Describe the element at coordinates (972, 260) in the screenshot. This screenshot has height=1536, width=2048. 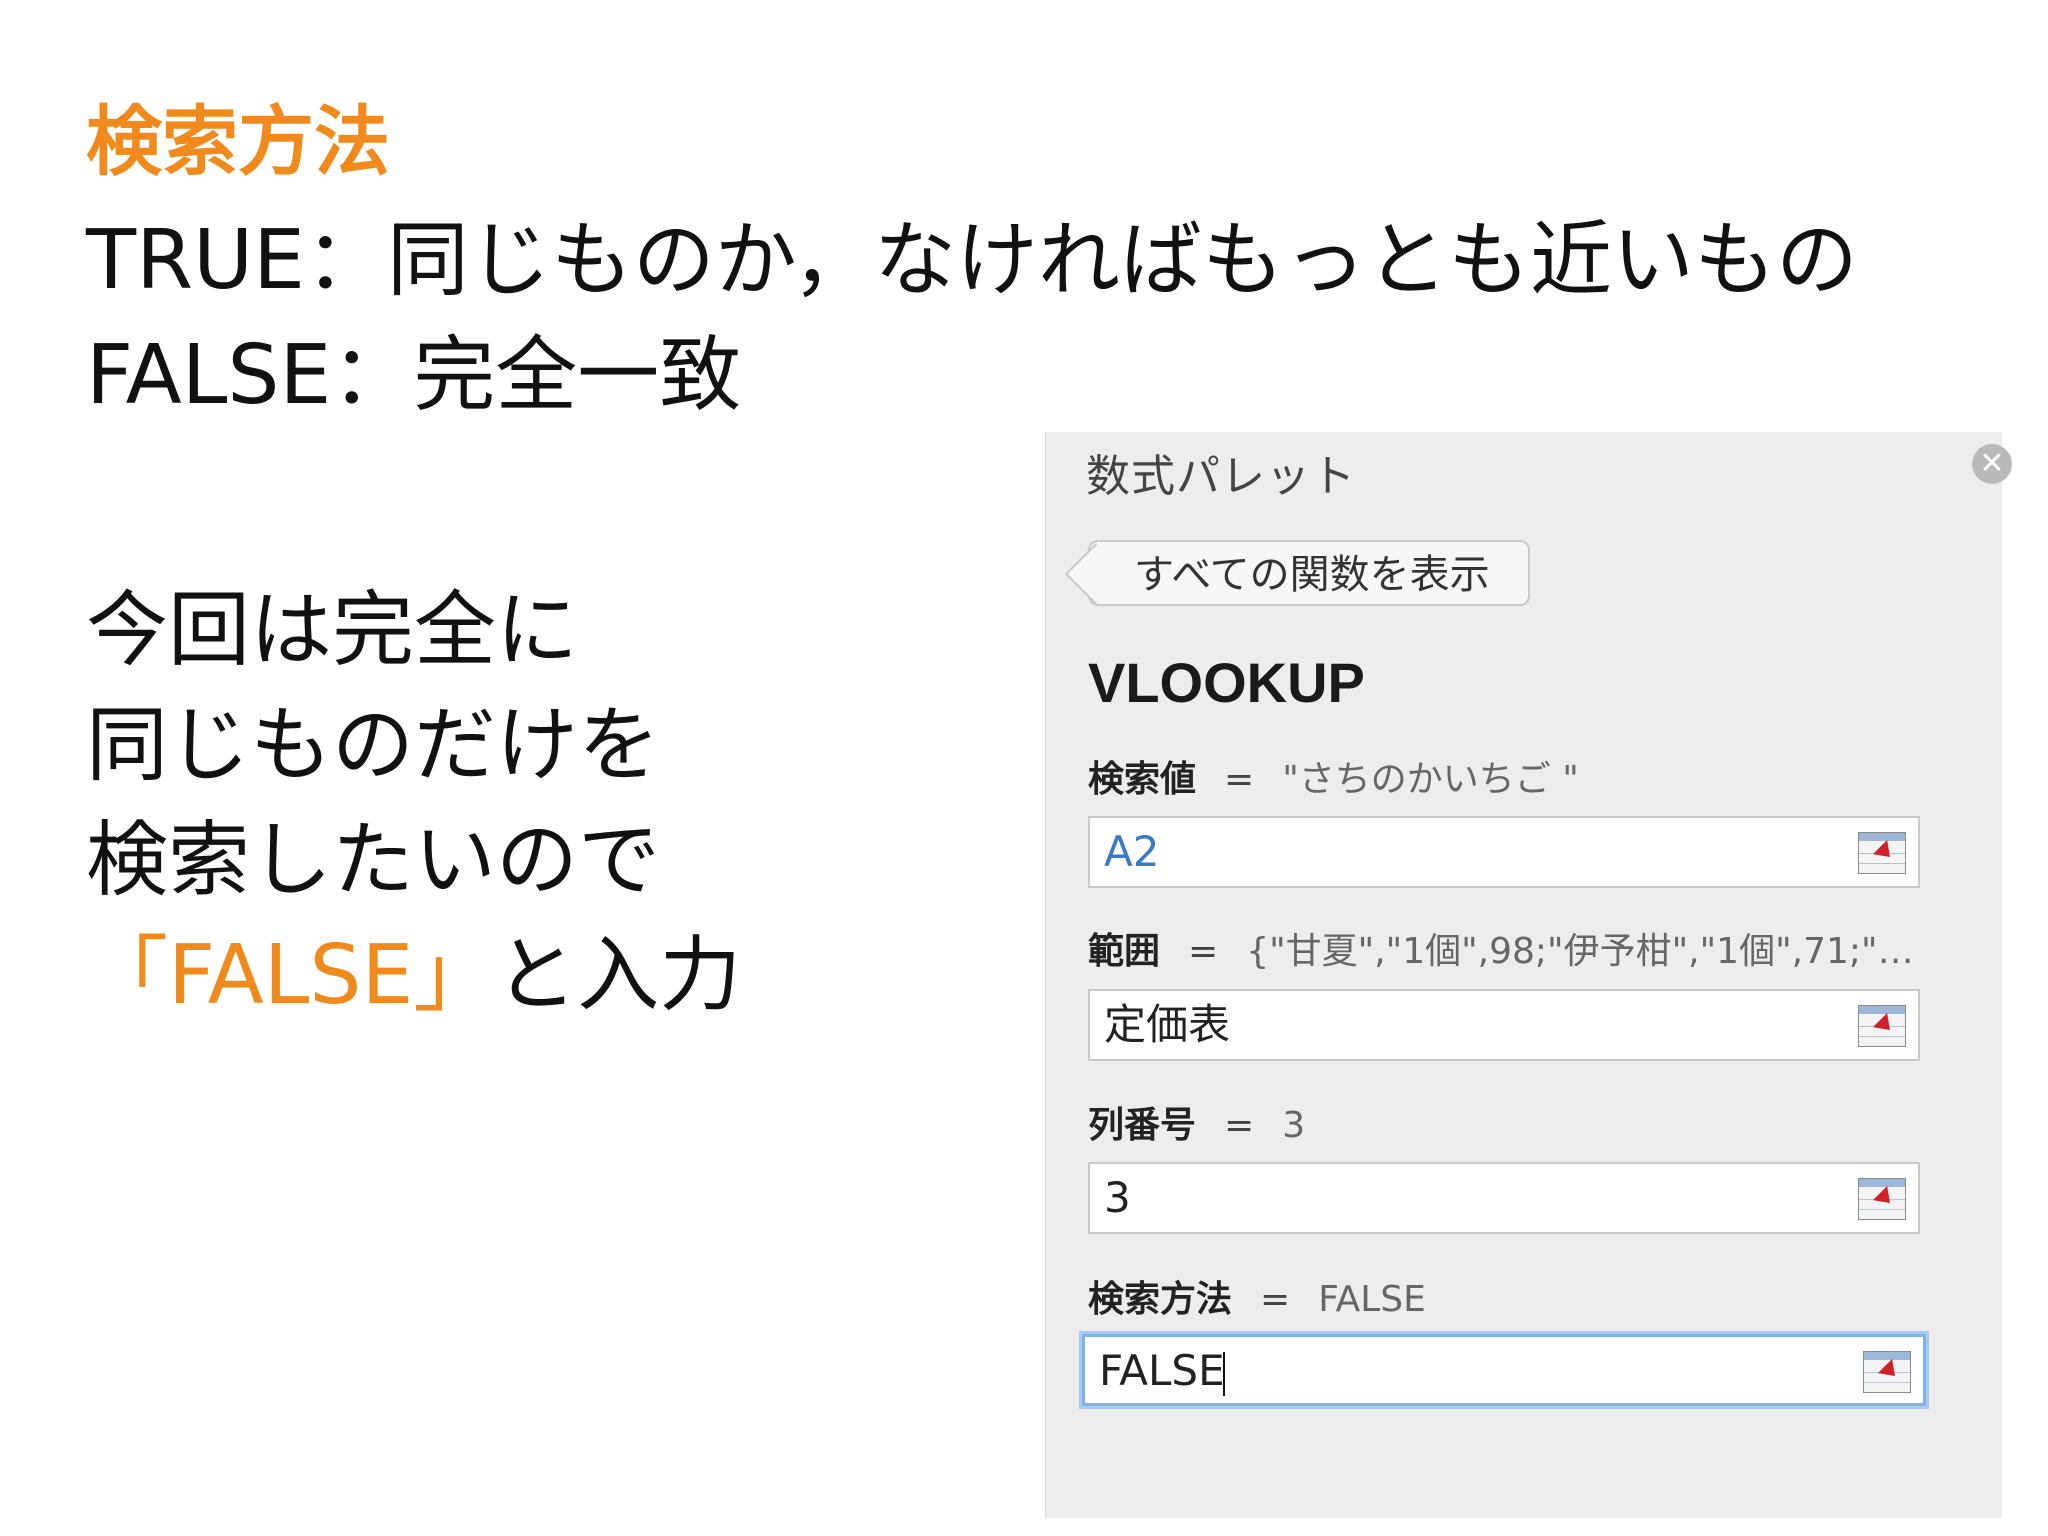
I see `true-description: TRUE：同じものか，なければもっとも近いもの` at that location.